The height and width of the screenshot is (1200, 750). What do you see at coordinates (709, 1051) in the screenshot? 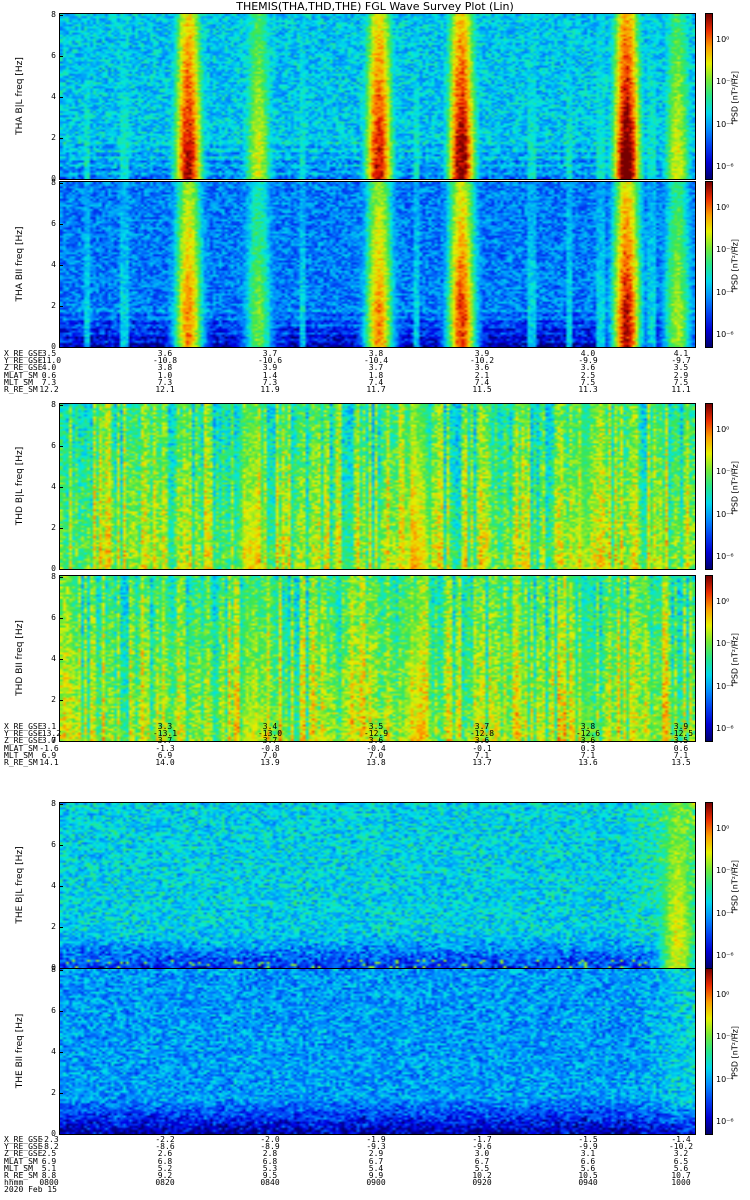
I see `colorbar-the_bii` at bounding box center [709, 1051].